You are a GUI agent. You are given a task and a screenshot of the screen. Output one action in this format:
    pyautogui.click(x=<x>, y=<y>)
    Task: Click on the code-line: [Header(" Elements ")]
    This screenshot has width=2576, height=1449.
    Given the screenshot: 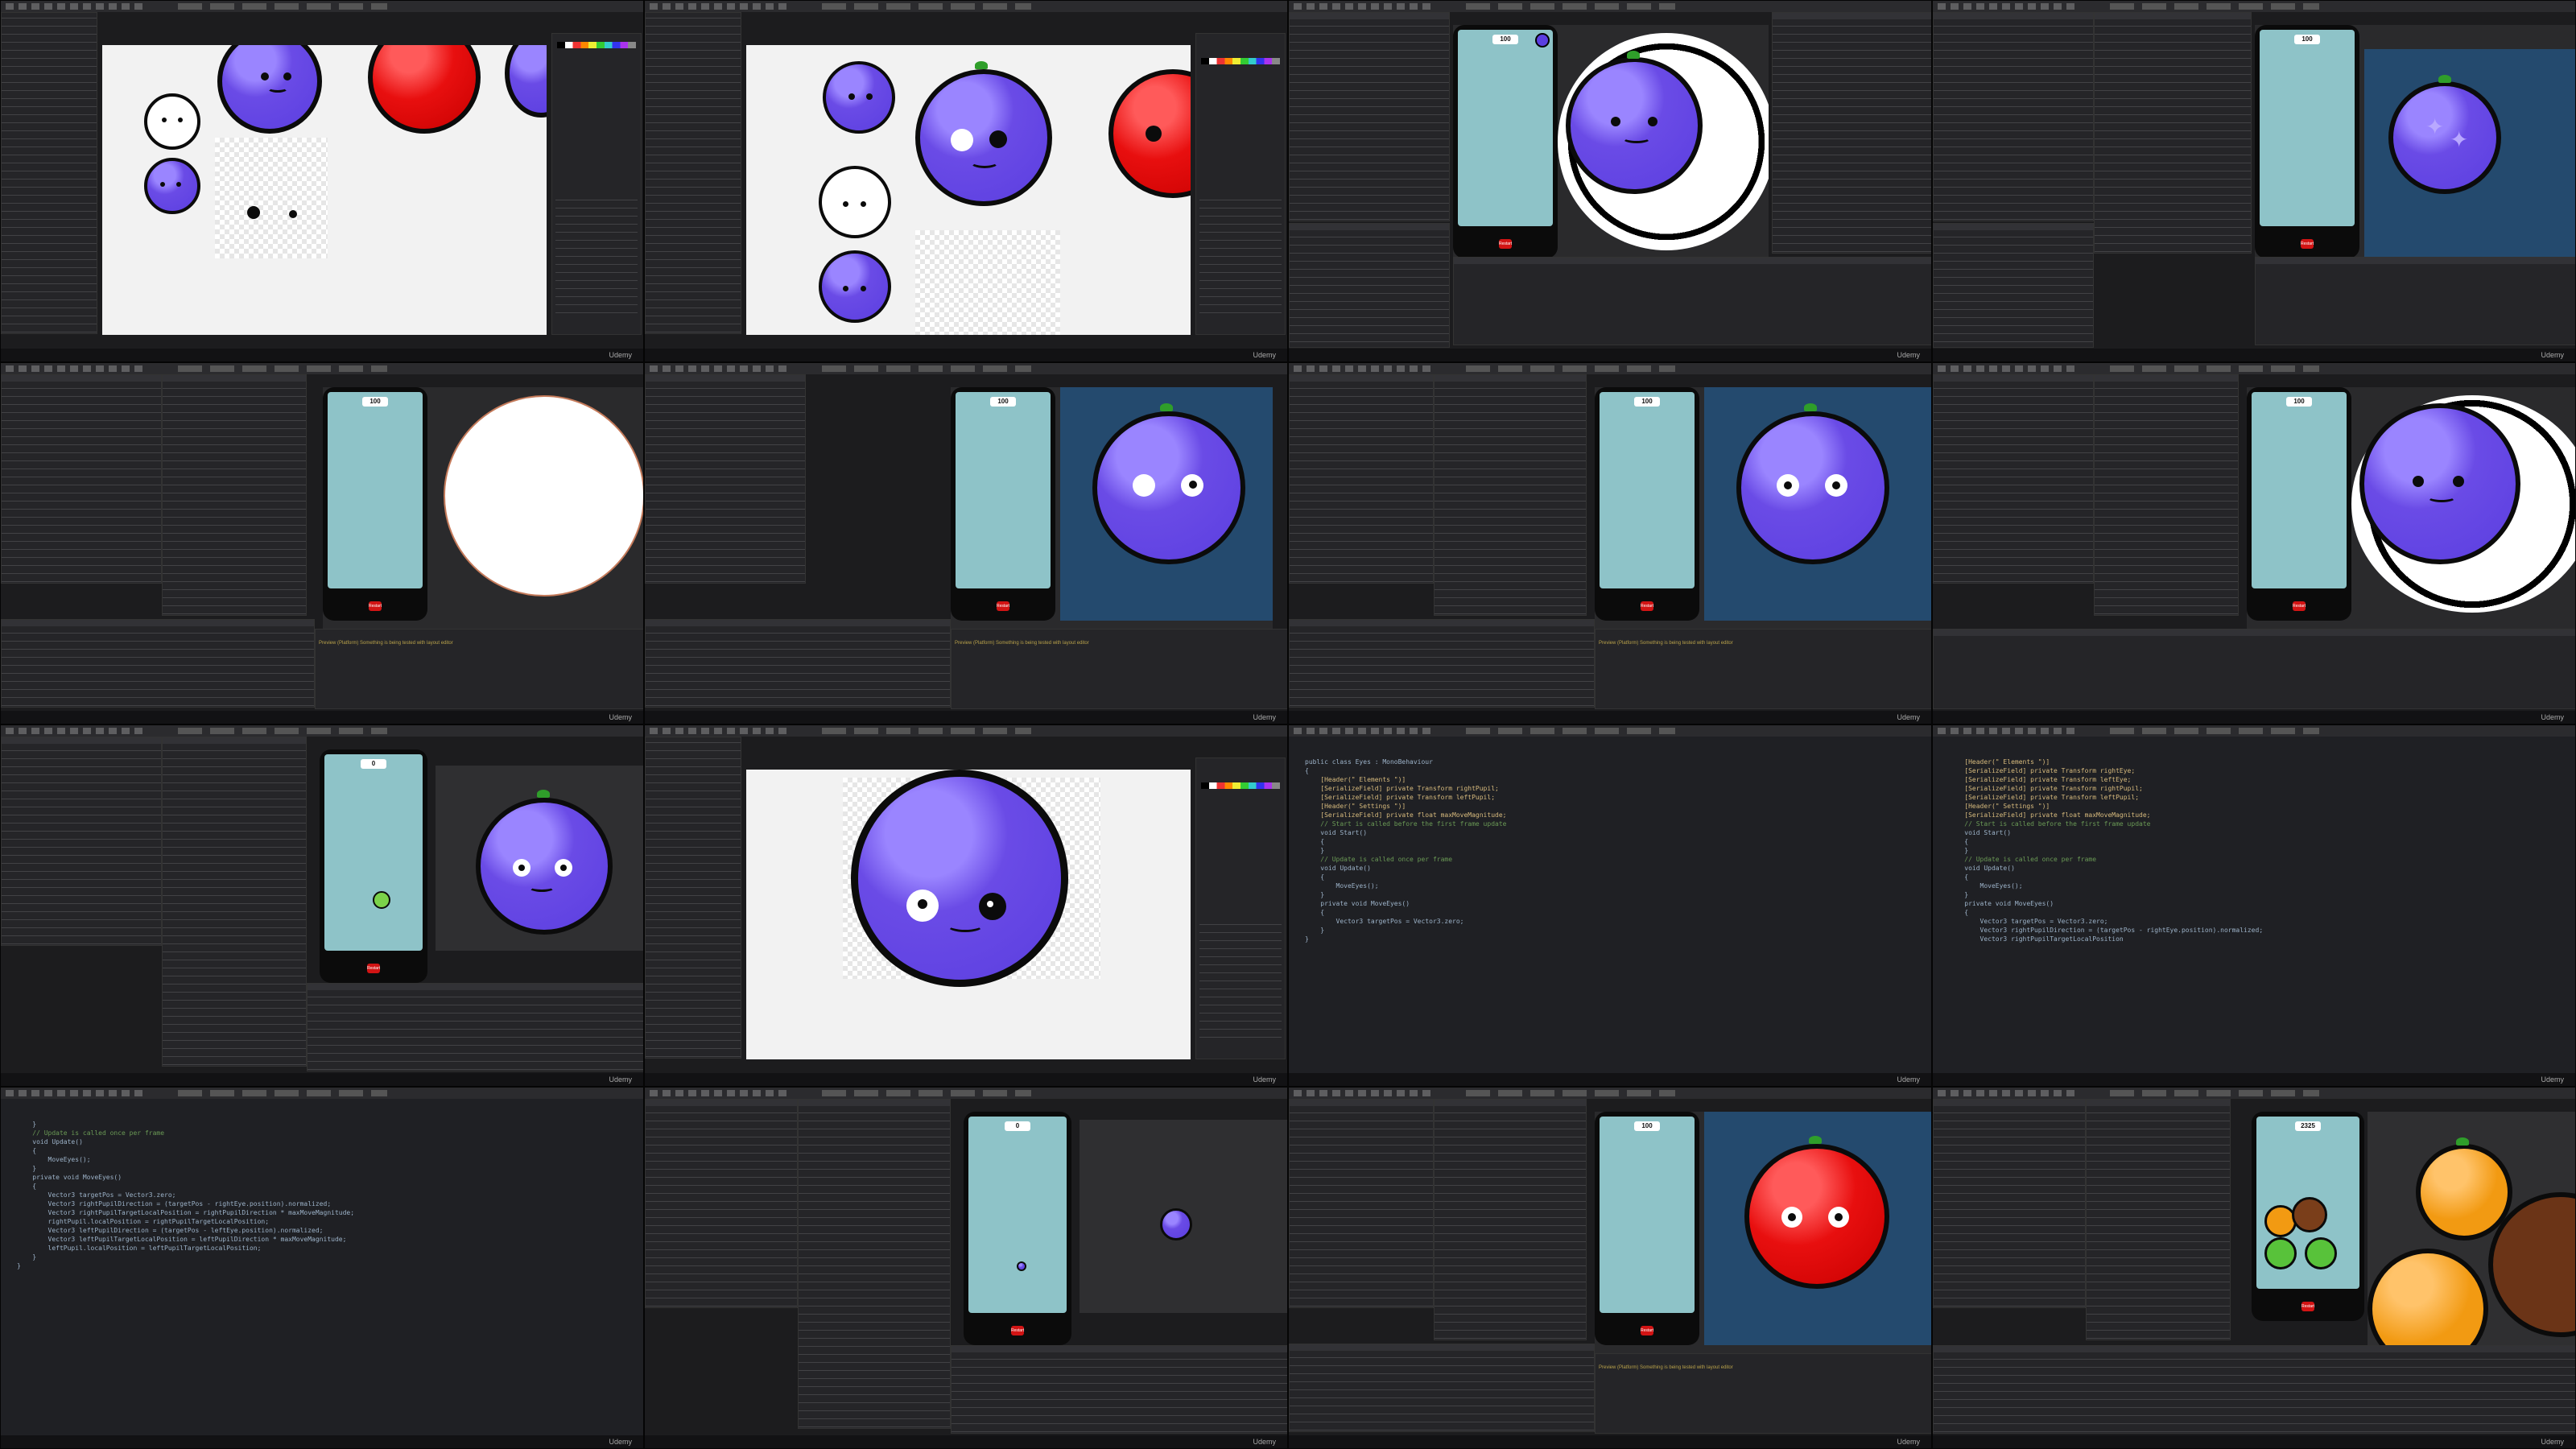 What is the action you would take?
    pyautogui.click(x=1405, y=779)
    